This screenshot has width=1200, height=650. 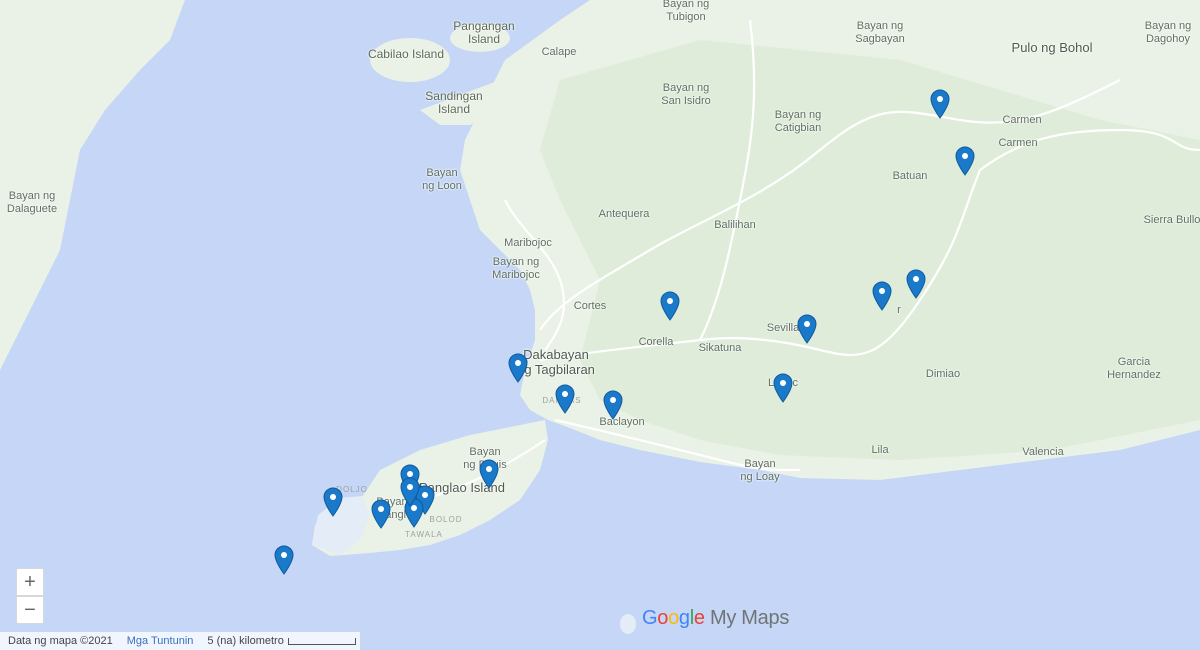 I want to click on label-sagbayan: Bayan ng Sagbayan, so click(x=880, y=32).